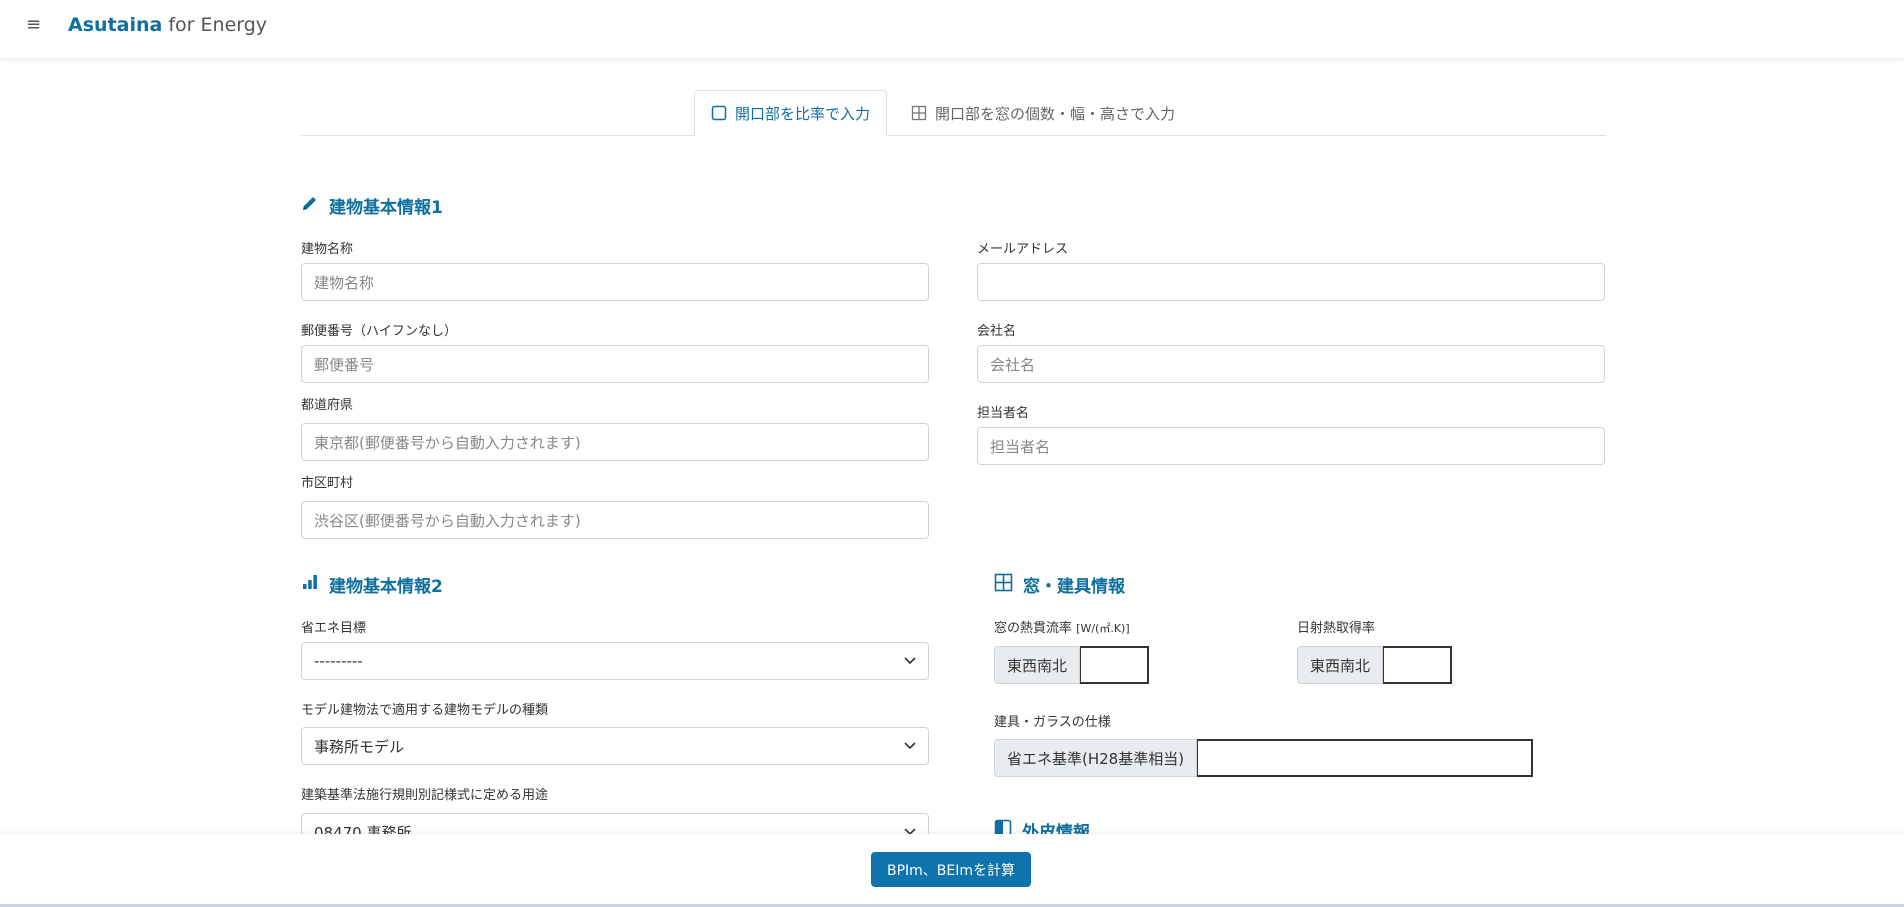 Image resolution: width=1904 pixels, height=907 pixels. I want to click on contact-label: 担当者名, so click(1003, 413).